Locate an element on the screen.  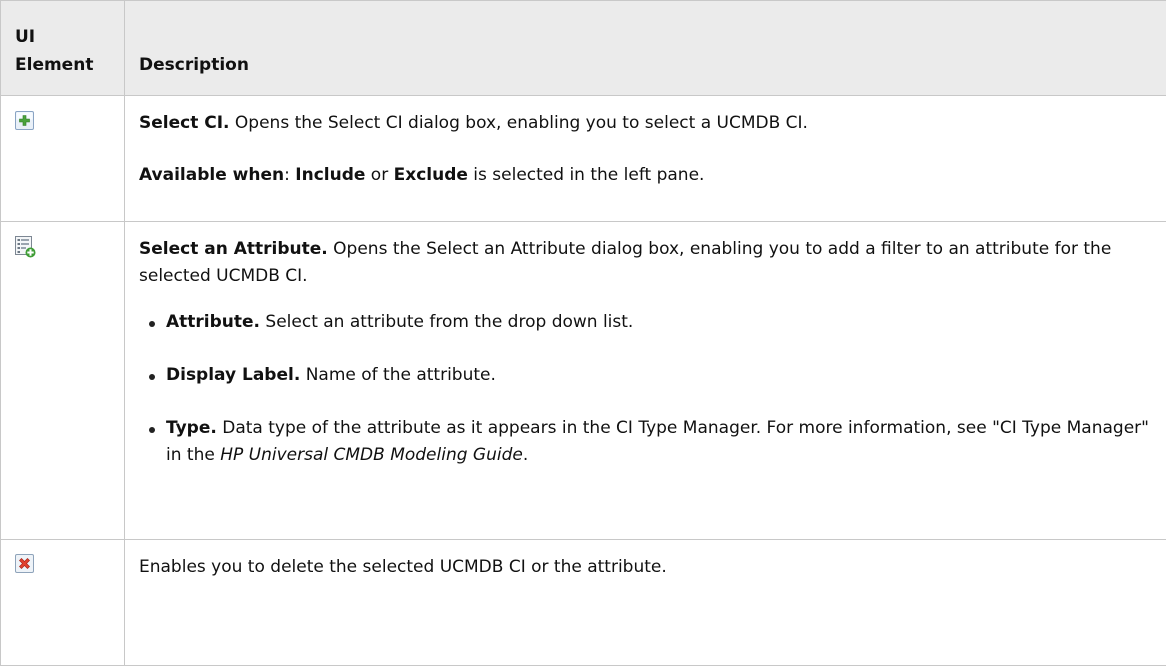
header-description: Description is located at coordinates (645, 48).